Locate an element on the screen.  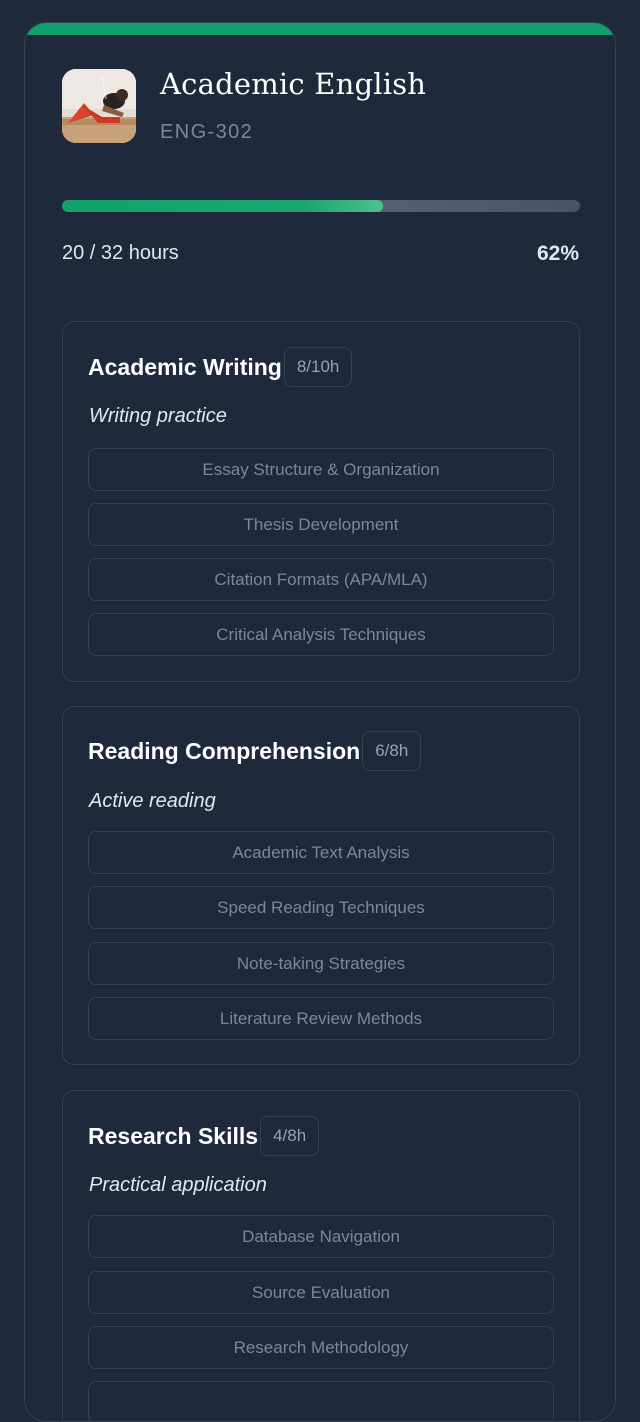
topic-item: Source Evaluation is located at coordinates (321, 1292).